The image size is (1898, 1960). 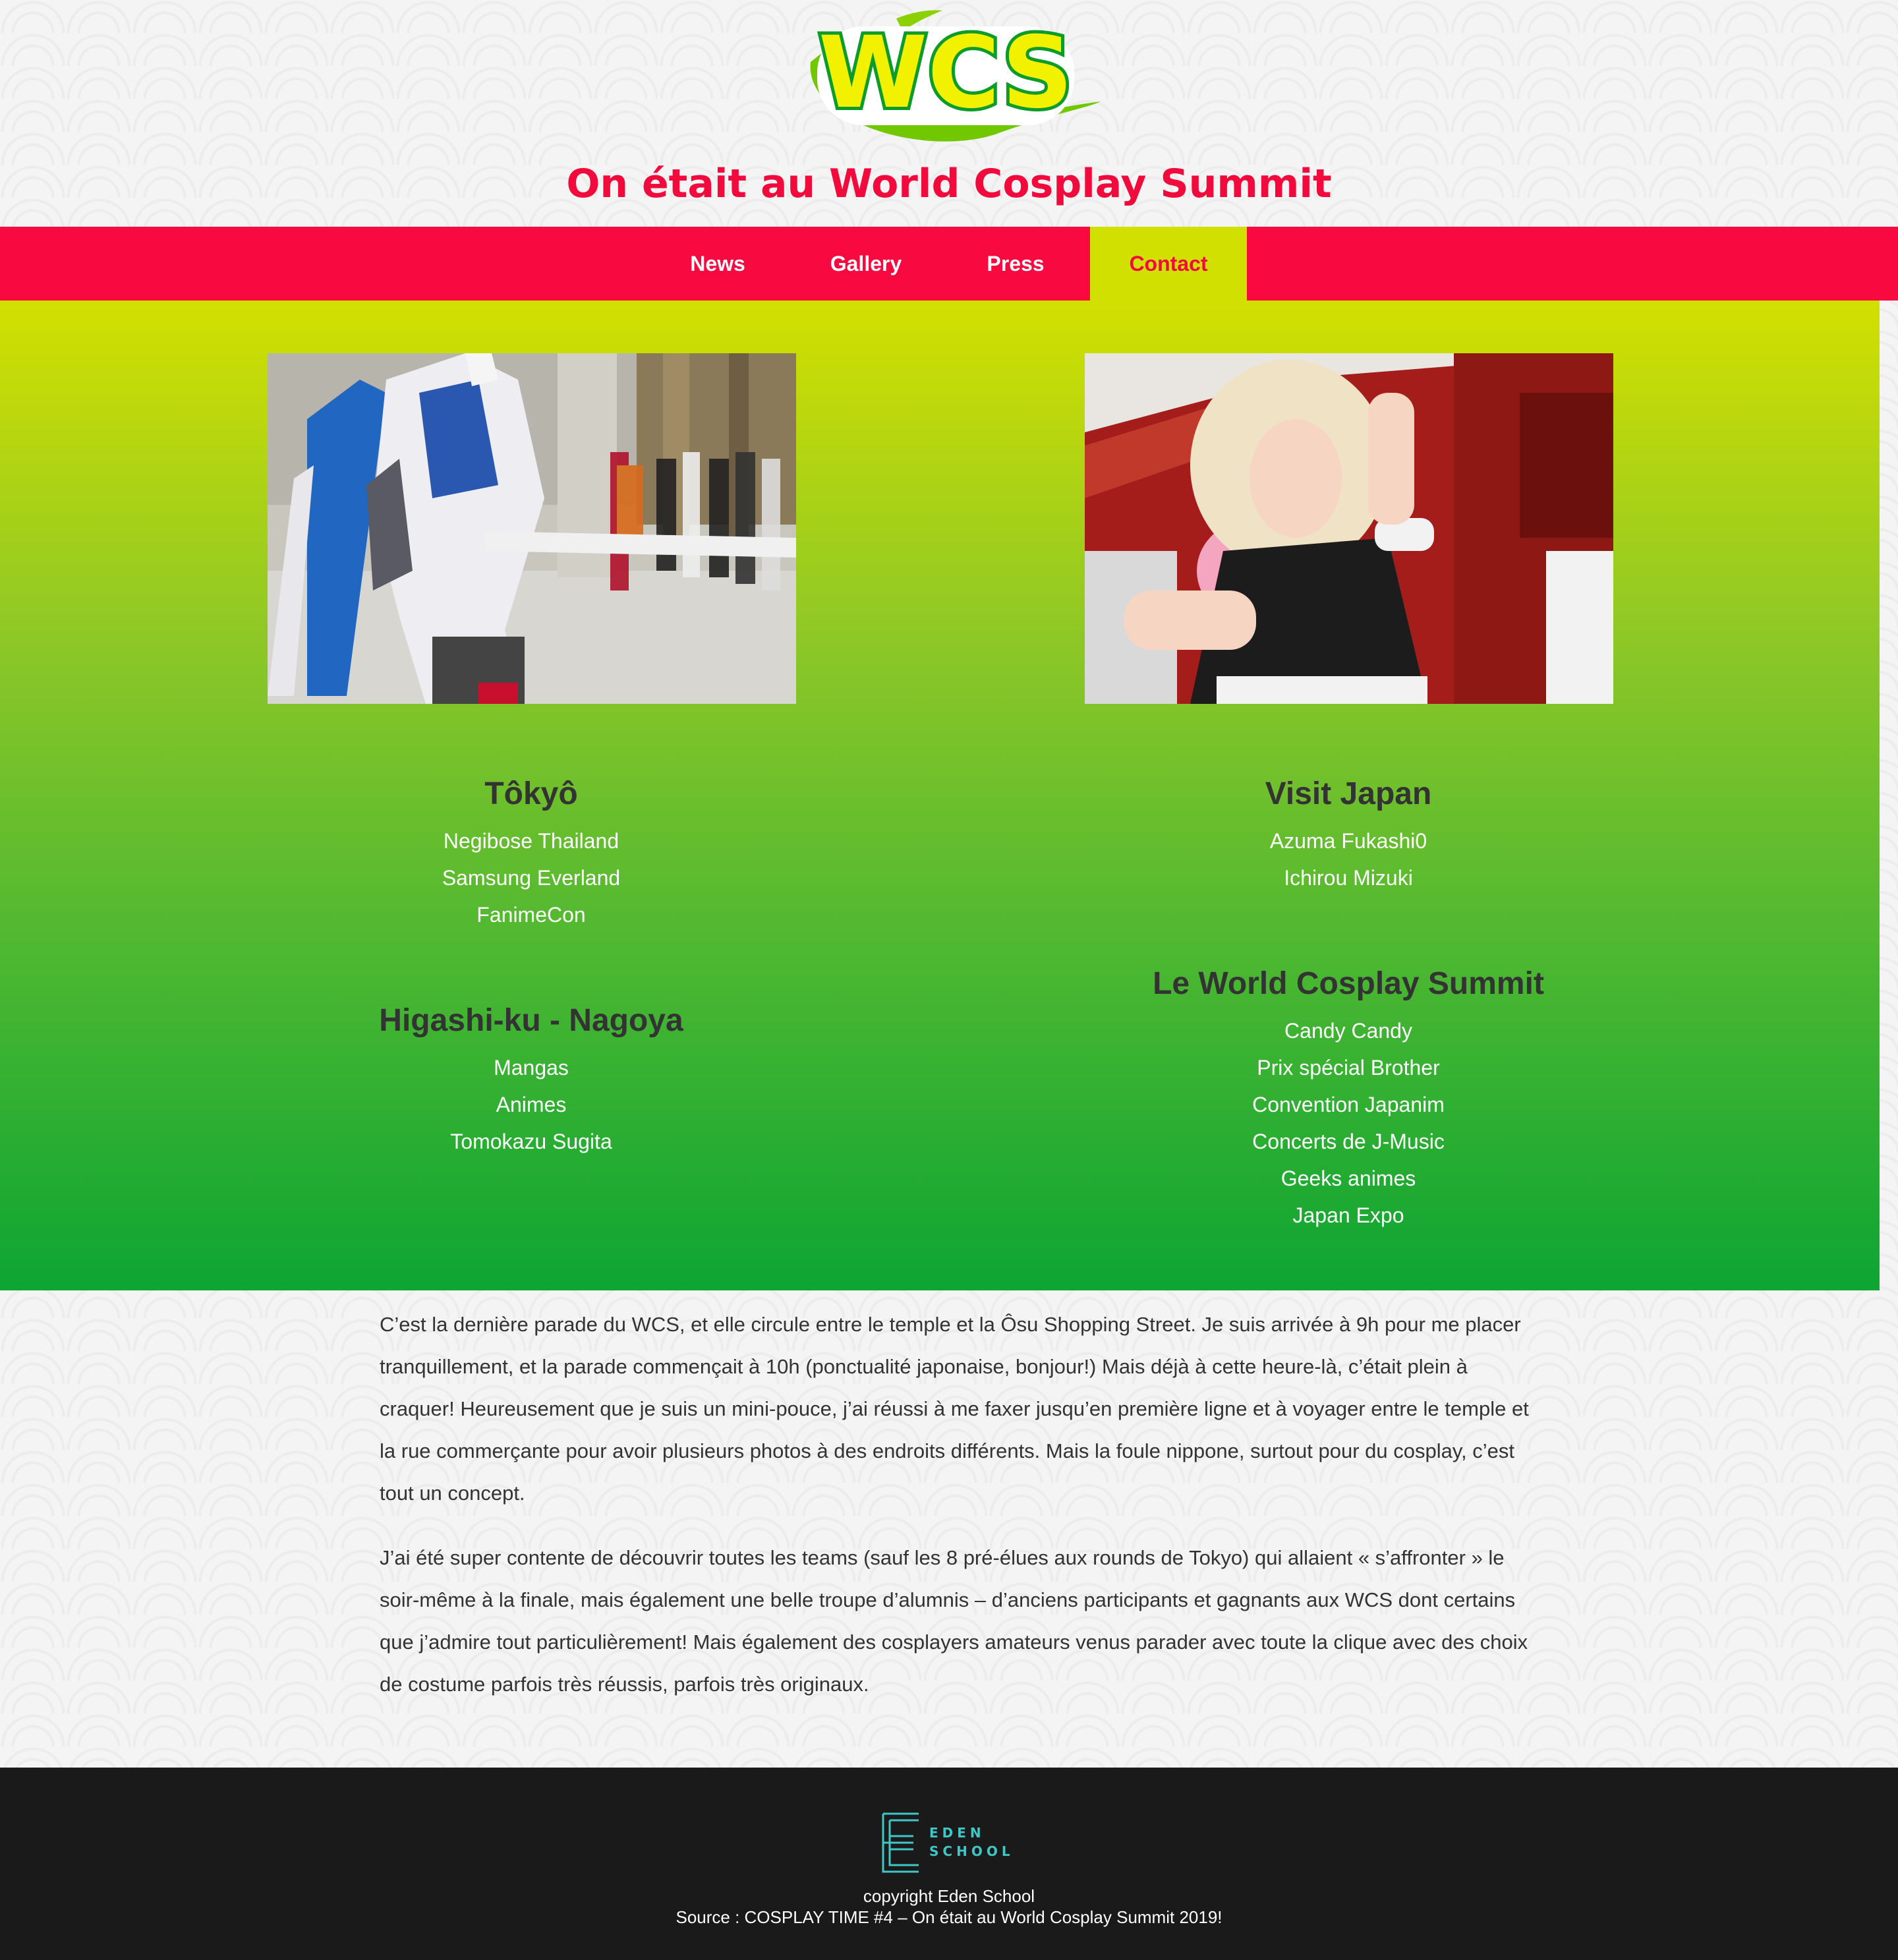 I want to click on list-item: FanimeCon, so click(x=531, y=915).